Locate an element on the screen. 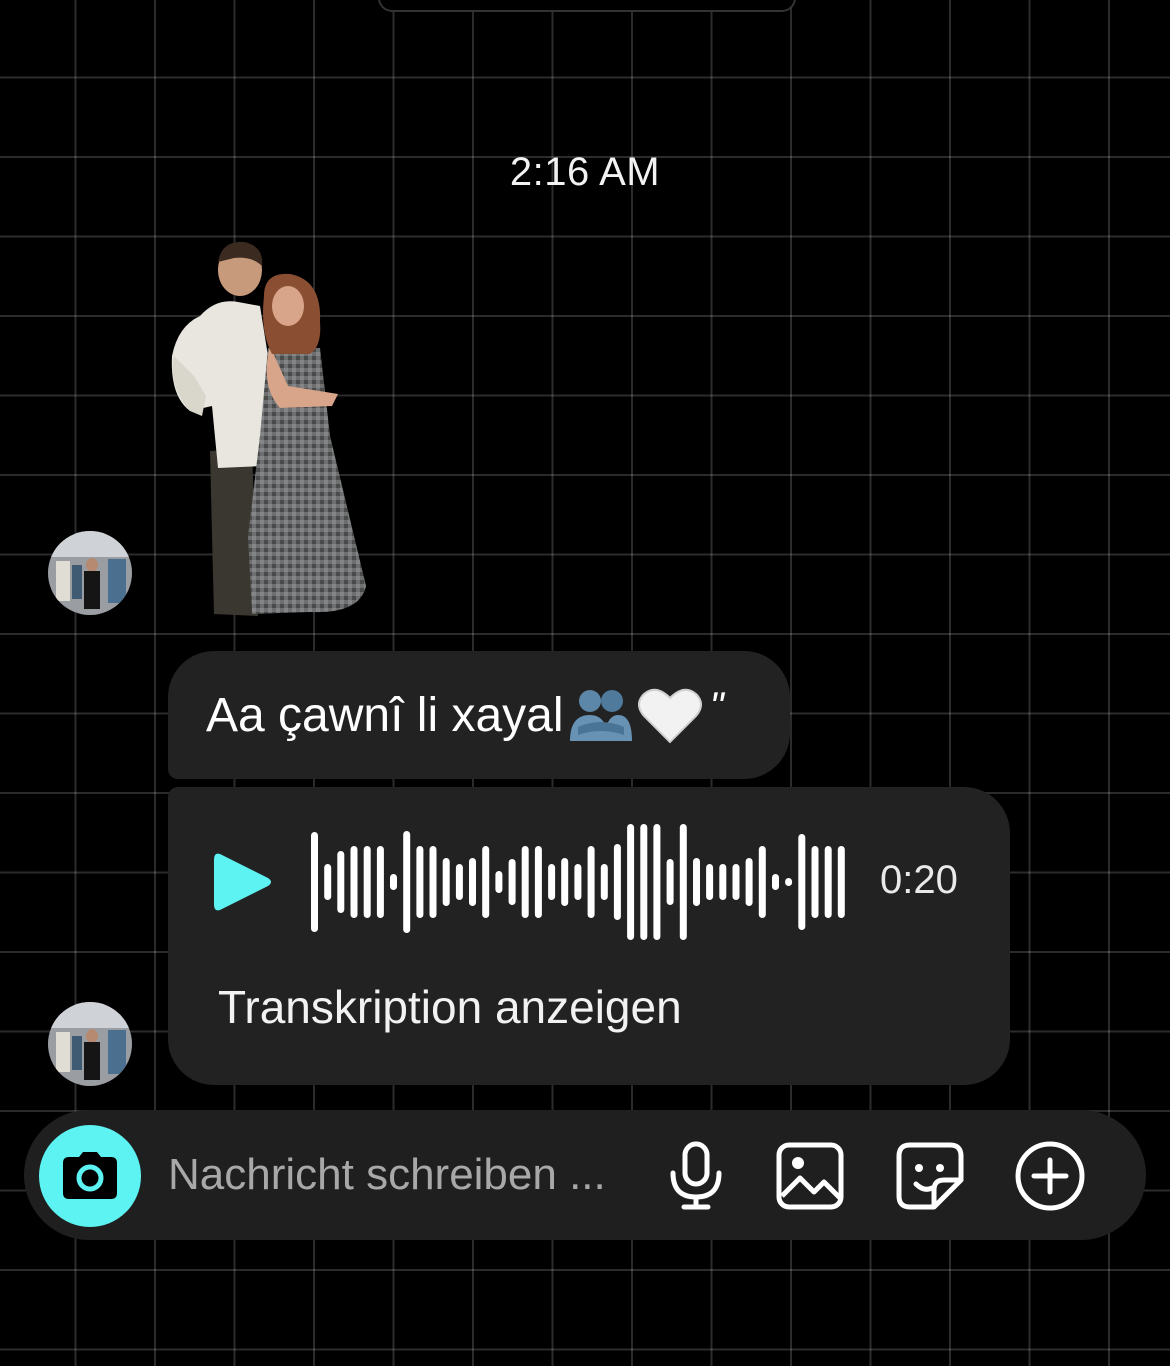 The height and width of the screenshot is (1366, 1170). microphone-button is located at coordinates (696, 1176).